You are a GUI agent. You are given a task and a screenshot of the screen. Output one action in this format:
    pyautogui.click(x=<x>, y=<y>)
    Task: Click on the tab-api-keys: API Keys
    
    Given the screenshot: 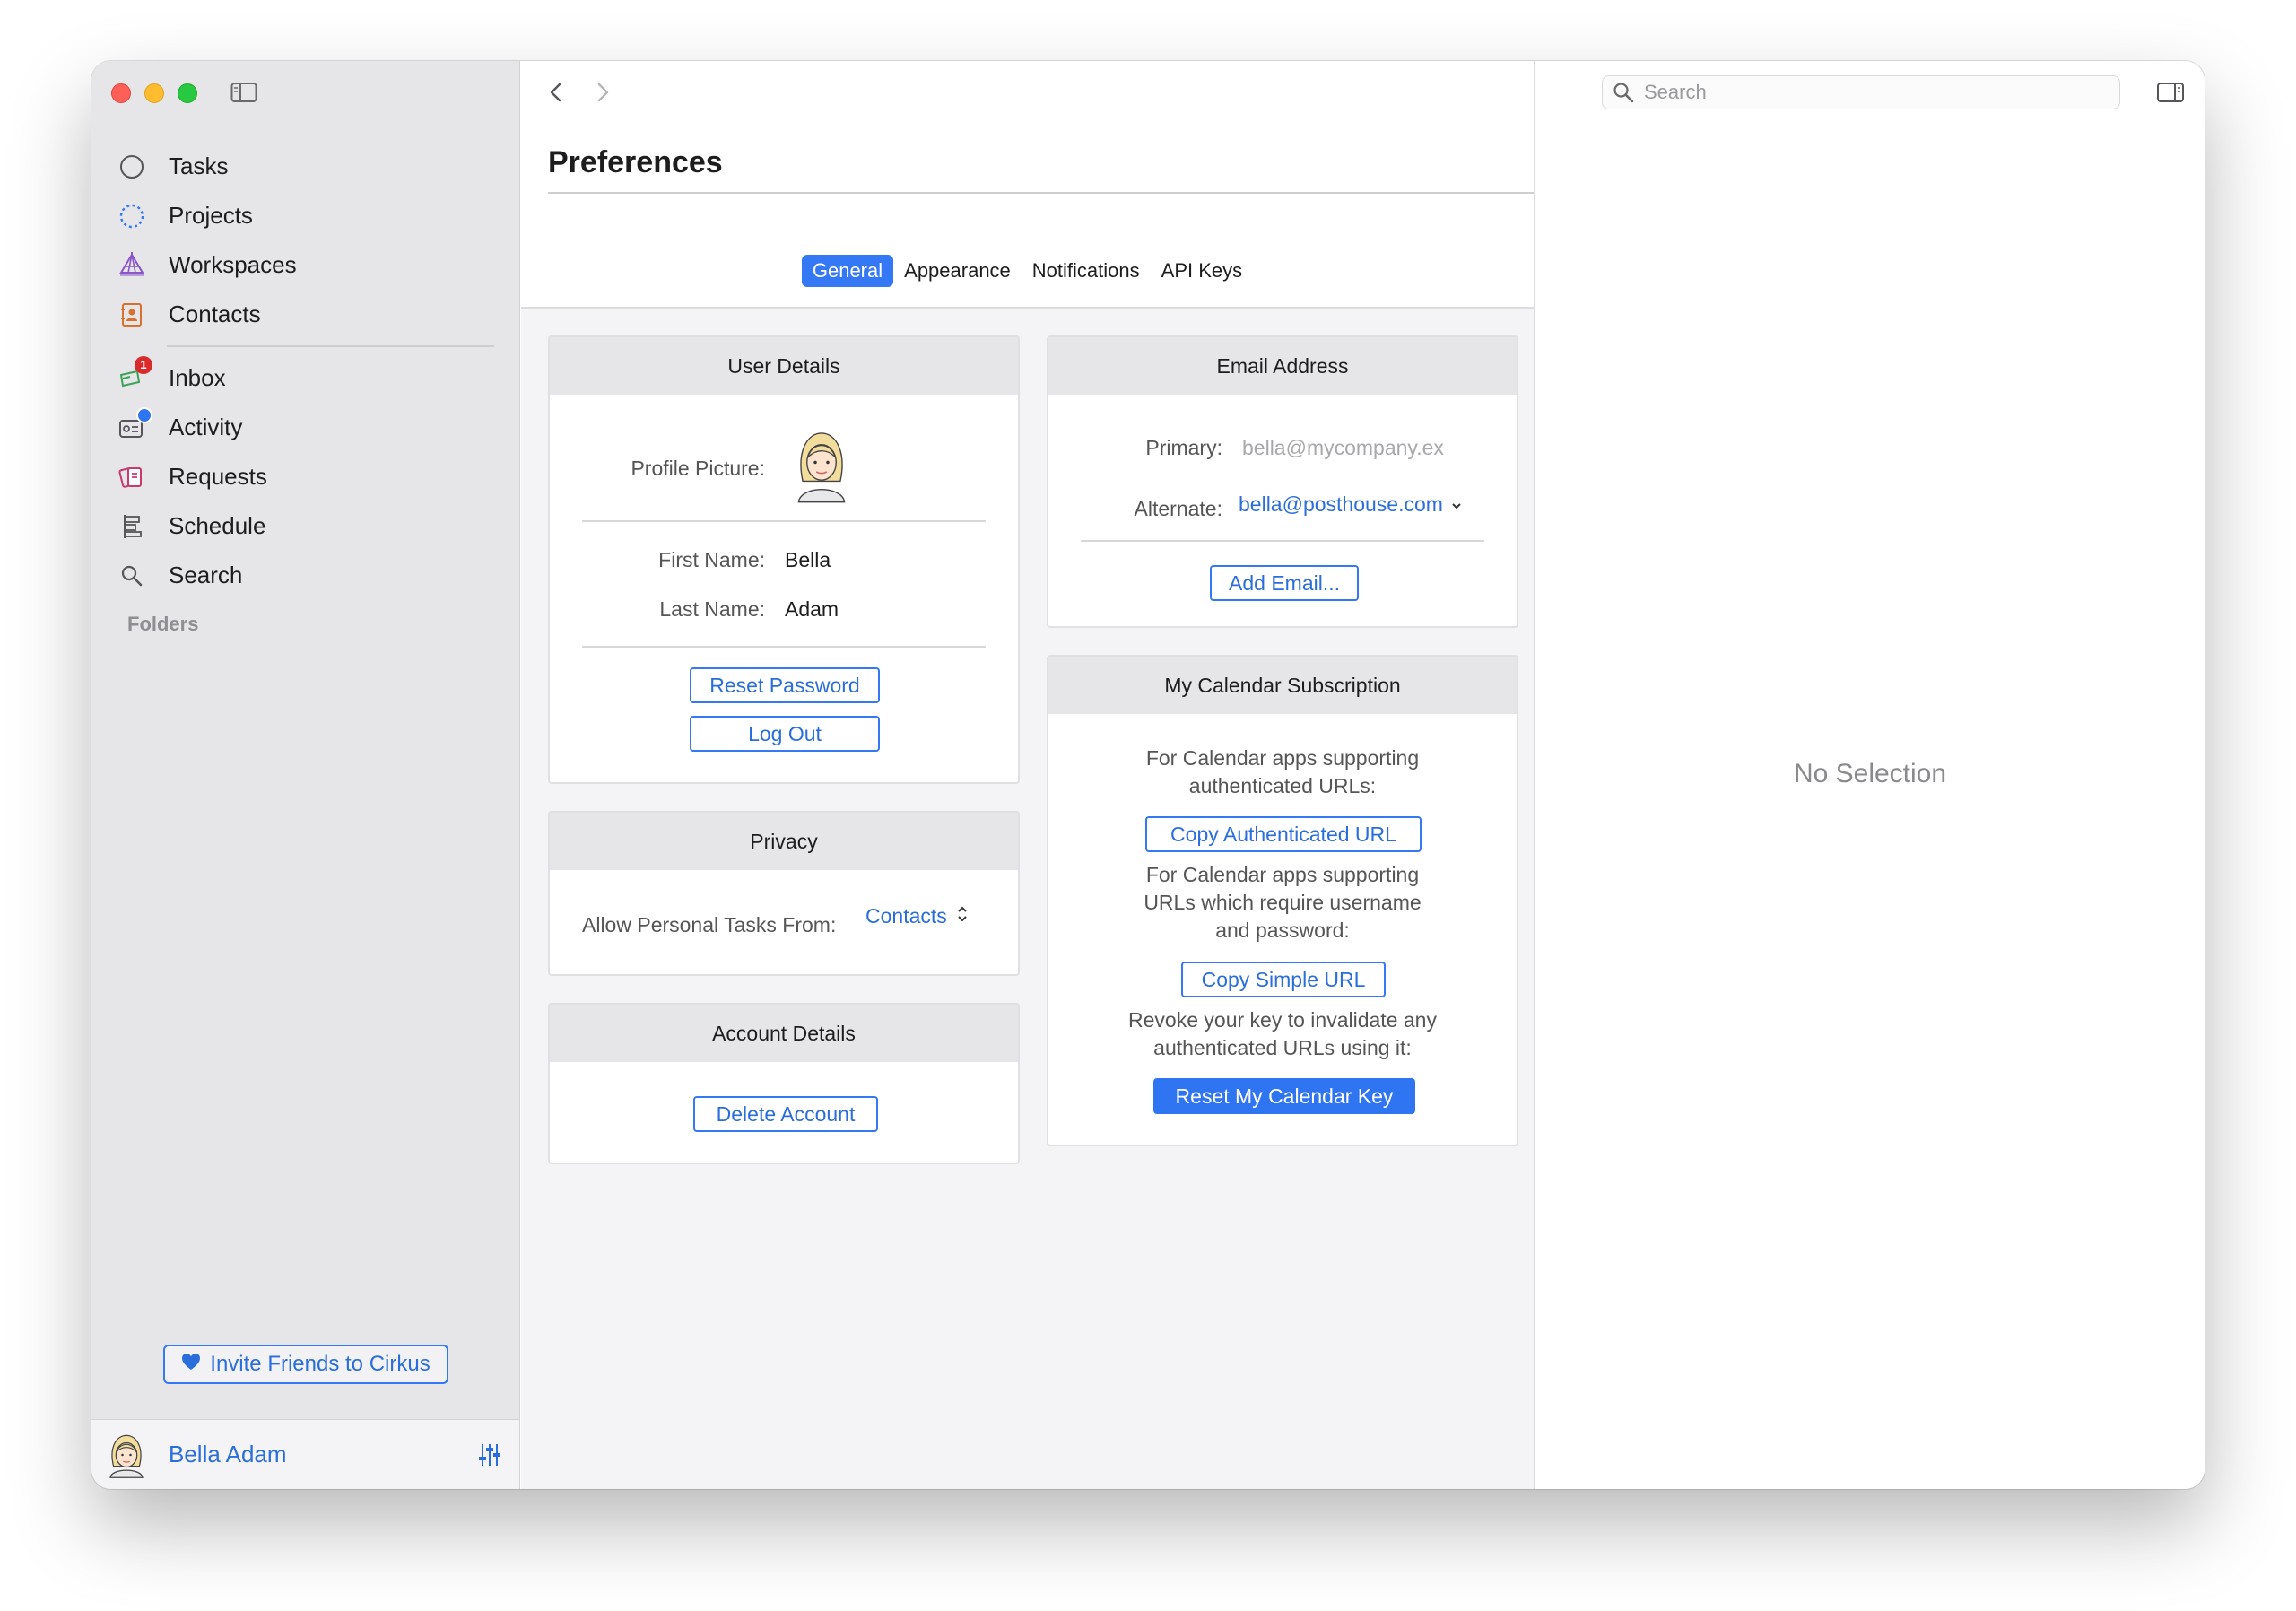 What is the action you would take?
    pyautogui.click(x=1202, y=271)
    